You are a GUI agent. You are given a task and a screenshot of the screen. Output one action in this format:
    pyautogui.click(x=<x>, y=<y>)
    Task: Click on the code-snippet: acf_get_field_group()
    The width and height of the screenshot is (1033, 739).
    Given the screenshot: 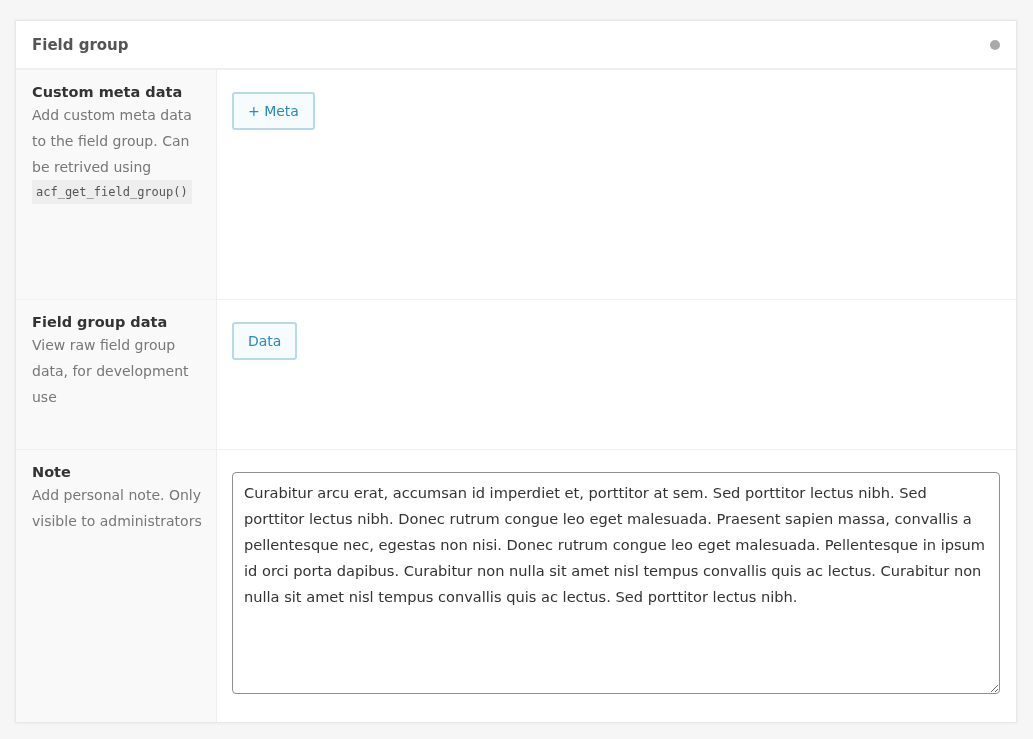 What is the action you would take?
    pyautogui.click(x=112, y=192)
    